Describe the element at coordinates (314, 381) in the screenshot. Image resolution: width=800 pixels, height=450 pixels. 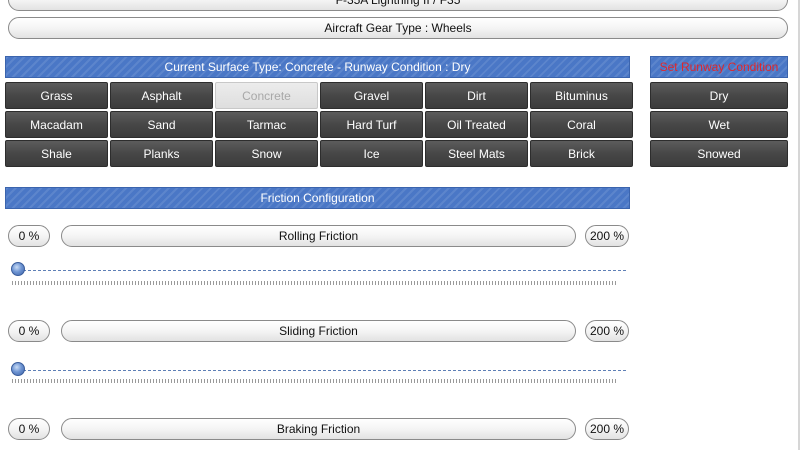
I see `sliding-slider-ticks` at that location.